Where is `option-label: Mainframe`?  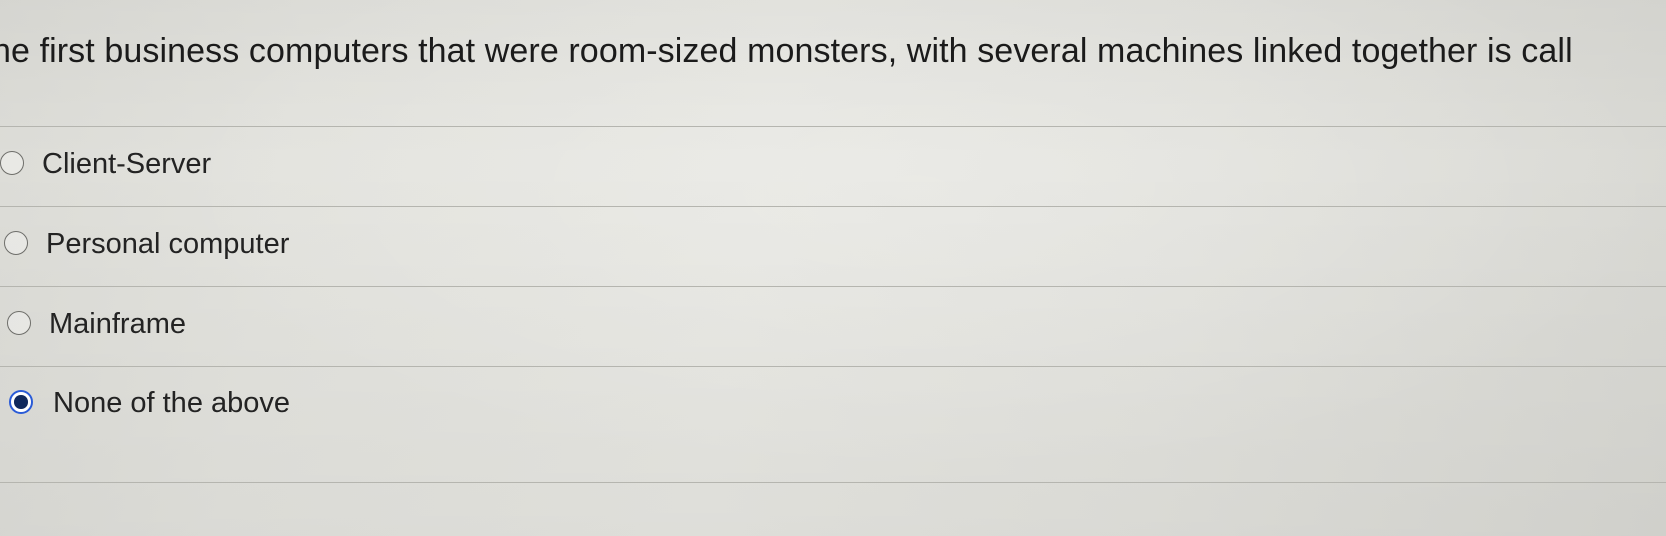 option-label: Mainframe is located at coordinates (117, 324).